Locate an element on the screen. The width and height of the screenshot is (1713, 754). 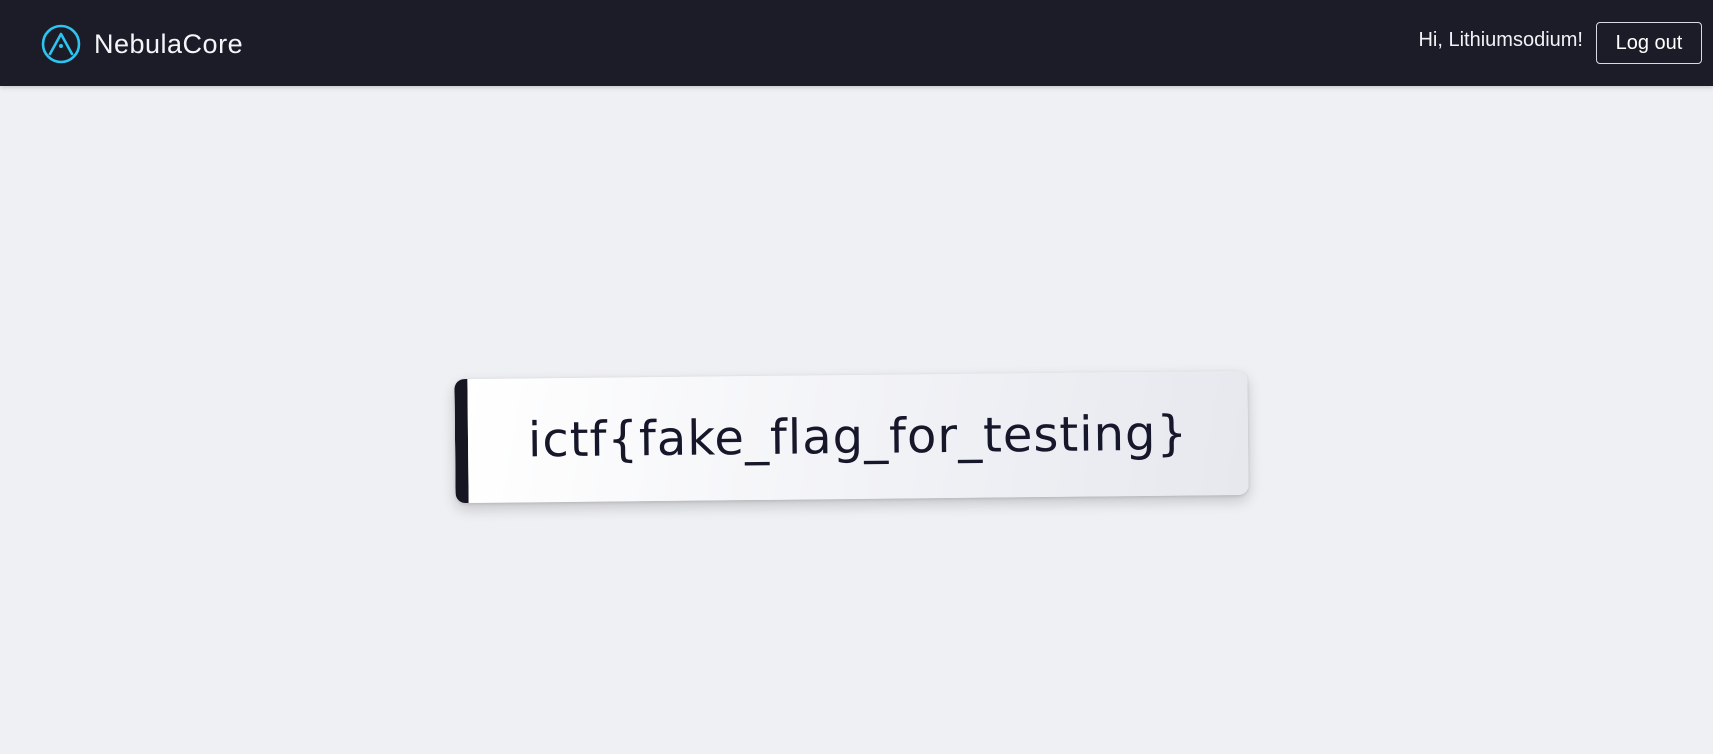
flag-text: ictf{fake_flag_for_testing} is located at coordinates (858, 437).